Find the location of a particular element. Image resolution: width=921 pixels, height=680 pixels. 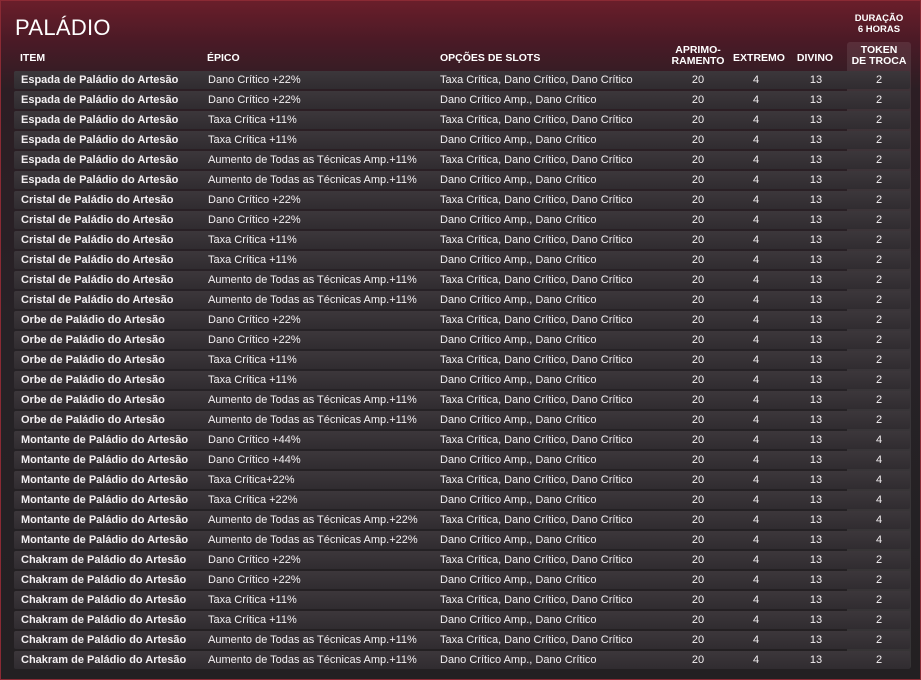

header-item: ITEM is located at coordinates (33, 58).